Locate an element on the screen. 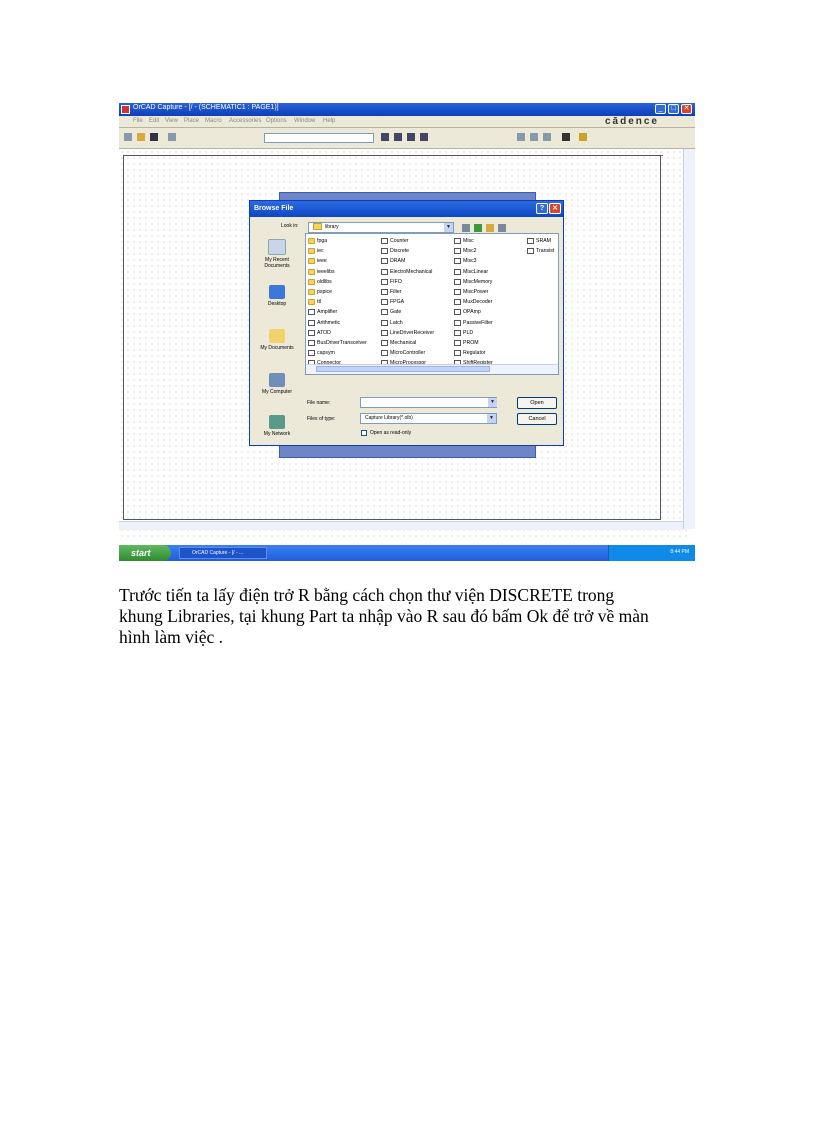 This screenshot has width=816, height=1123. place-my-documents: My Documents is located at coordinates (277, 340).